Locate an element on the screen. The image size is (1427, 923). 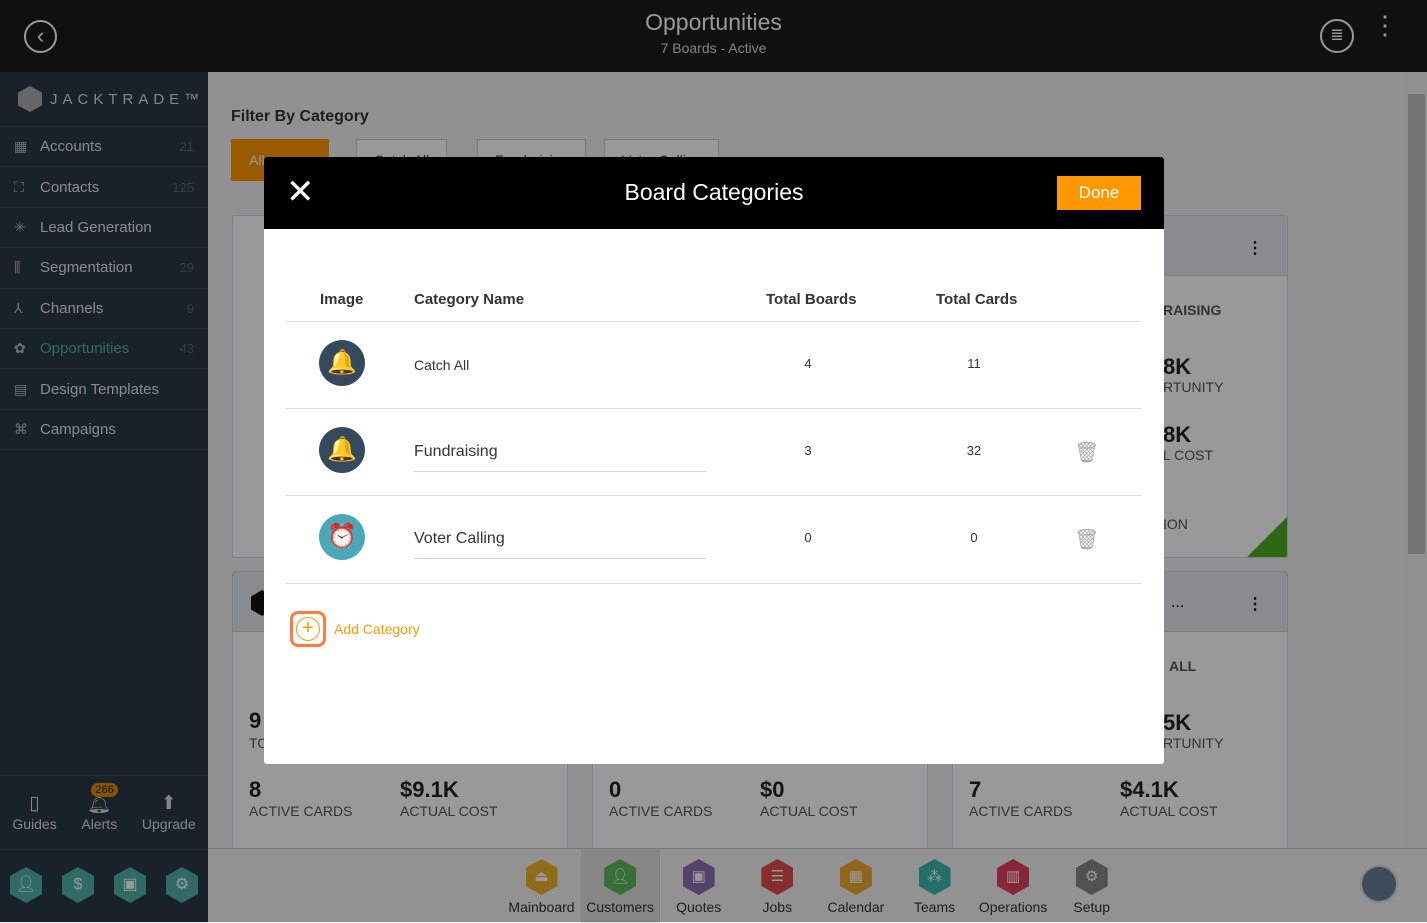
total-boards: 0 is located at coordinates (808, 537).